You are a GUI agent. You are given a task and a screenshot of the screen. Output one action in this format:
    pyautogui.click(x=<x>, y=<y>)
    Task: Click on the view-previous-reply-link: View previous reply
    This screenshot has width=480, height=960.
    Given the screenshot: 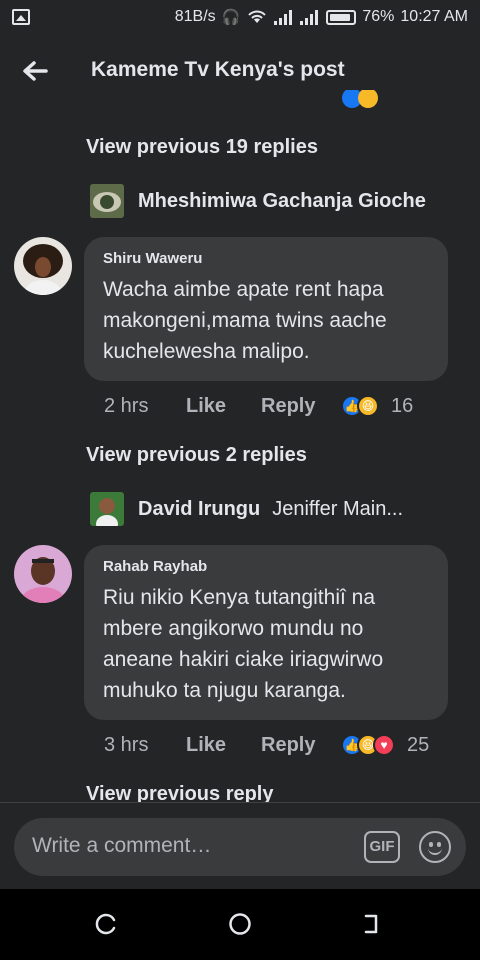 What is the action you would take?
    pyautogui.click(x=180, y=792)
    